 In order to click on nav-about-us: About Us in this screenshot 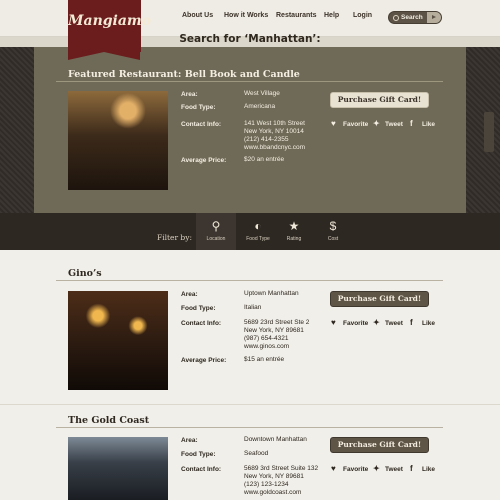, I will do `click(197, 15)`.